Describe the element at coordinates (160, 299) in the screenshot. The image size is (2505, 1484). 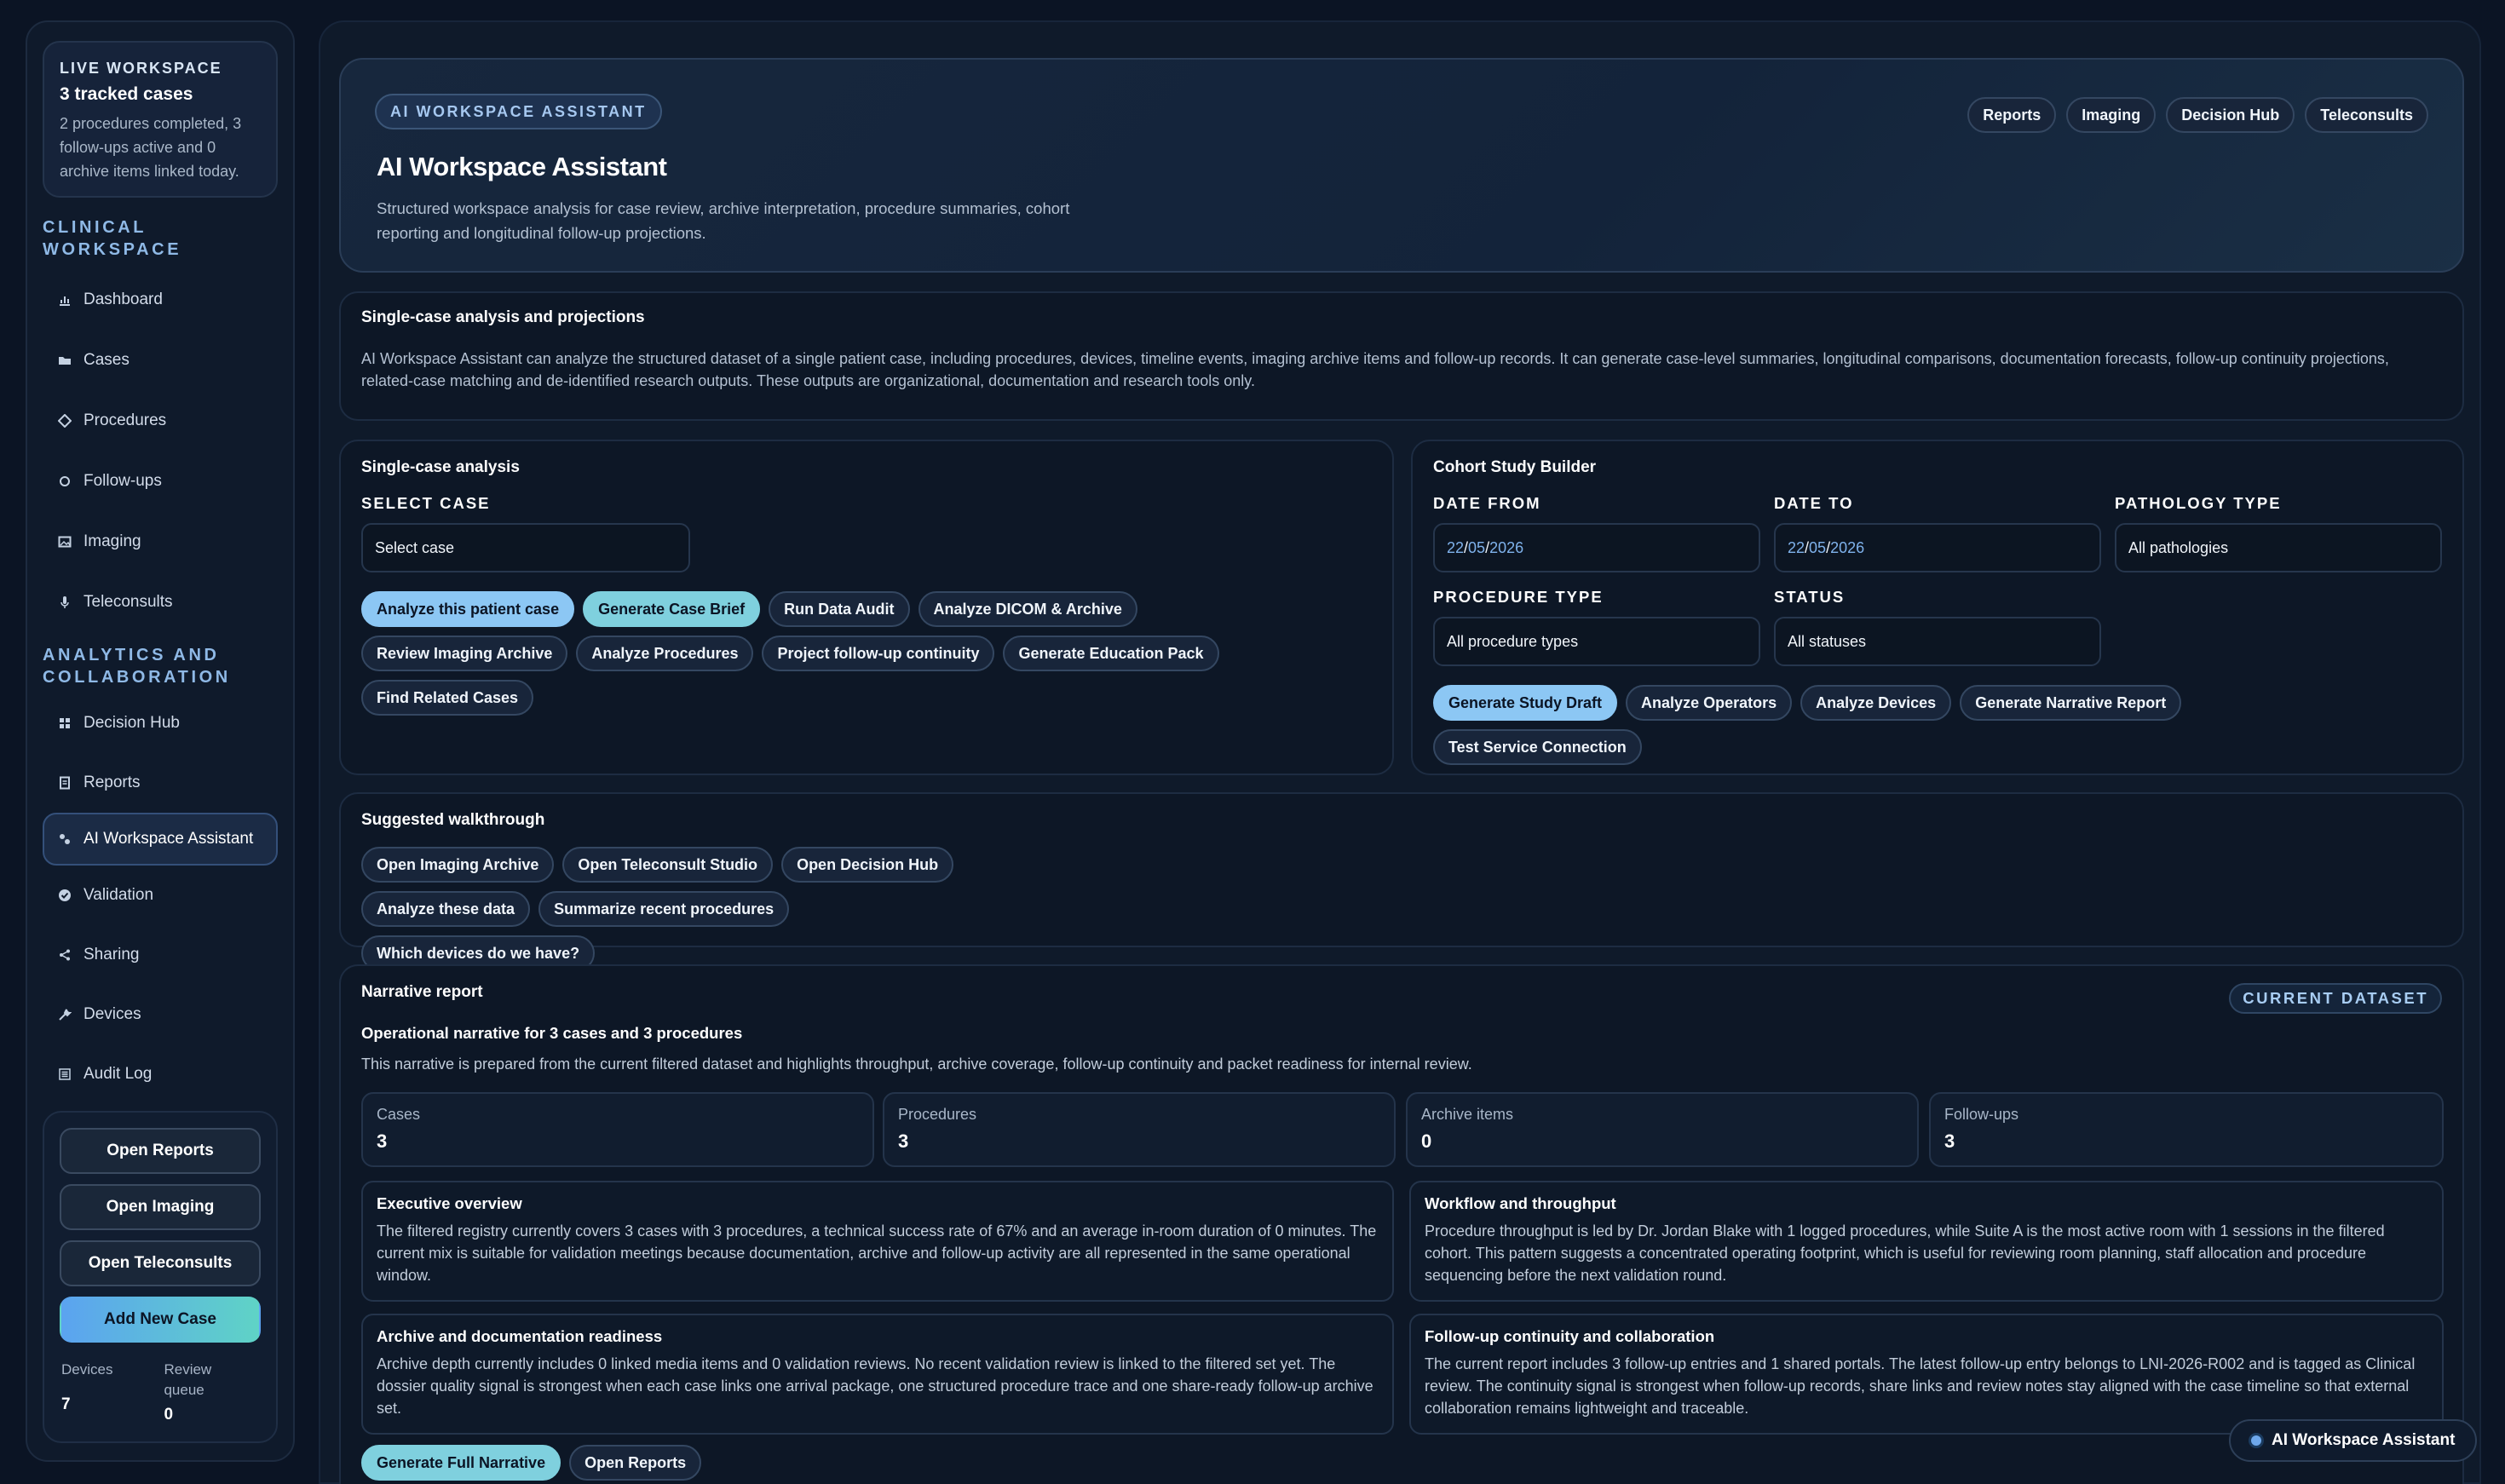
I see `sidebar-item-dashboard: Dashboard` at that location.